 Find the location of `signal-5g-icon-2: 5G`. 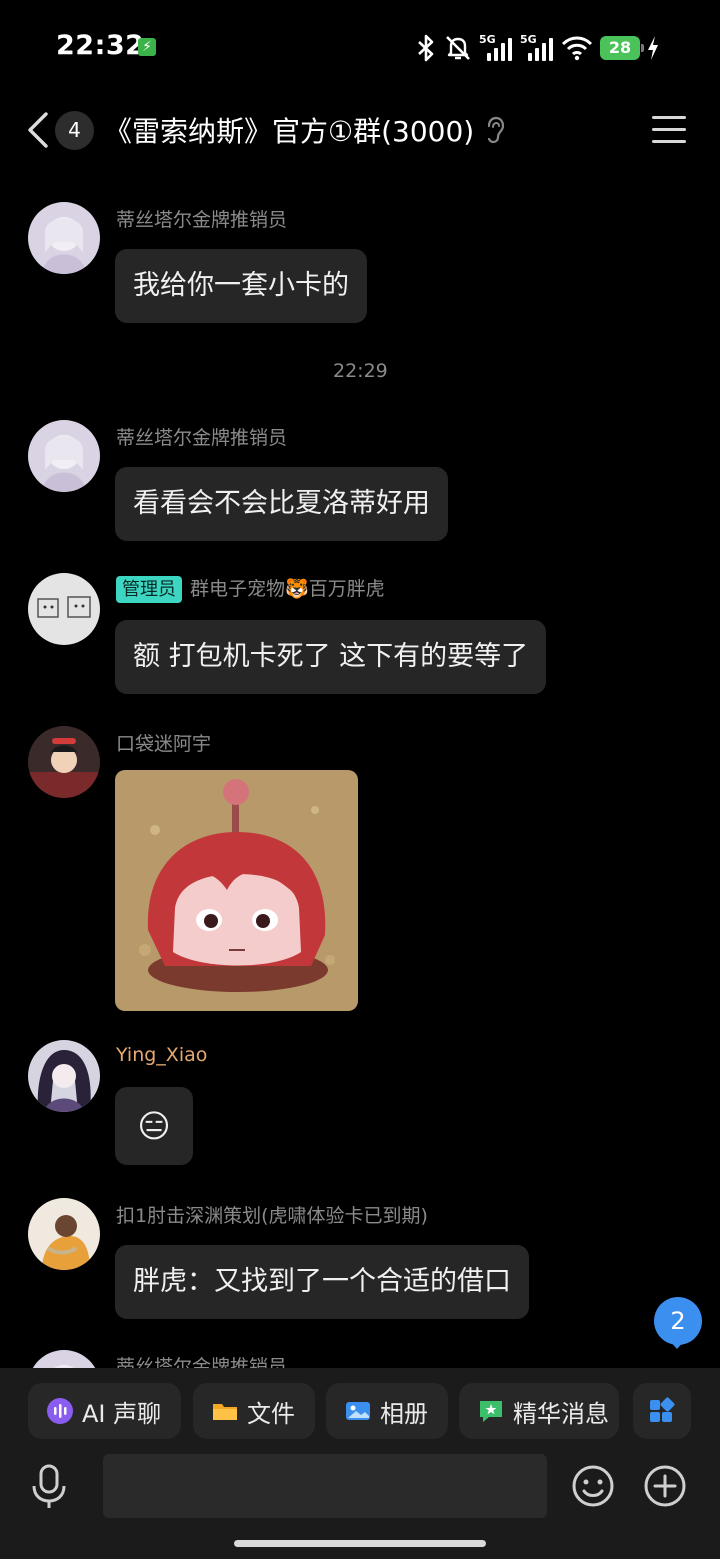

signal-5g-icon-2: 5G is located at coordinates (537, 48).